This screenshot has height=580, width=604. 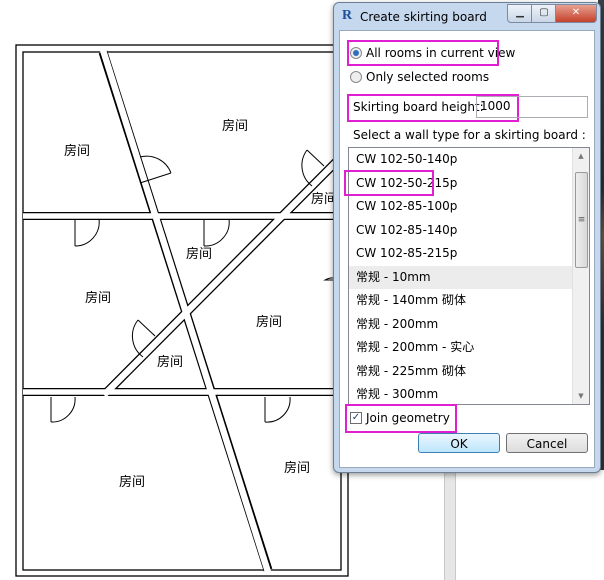 I want to click on close-button: ✕, so click(x=576, y=13).